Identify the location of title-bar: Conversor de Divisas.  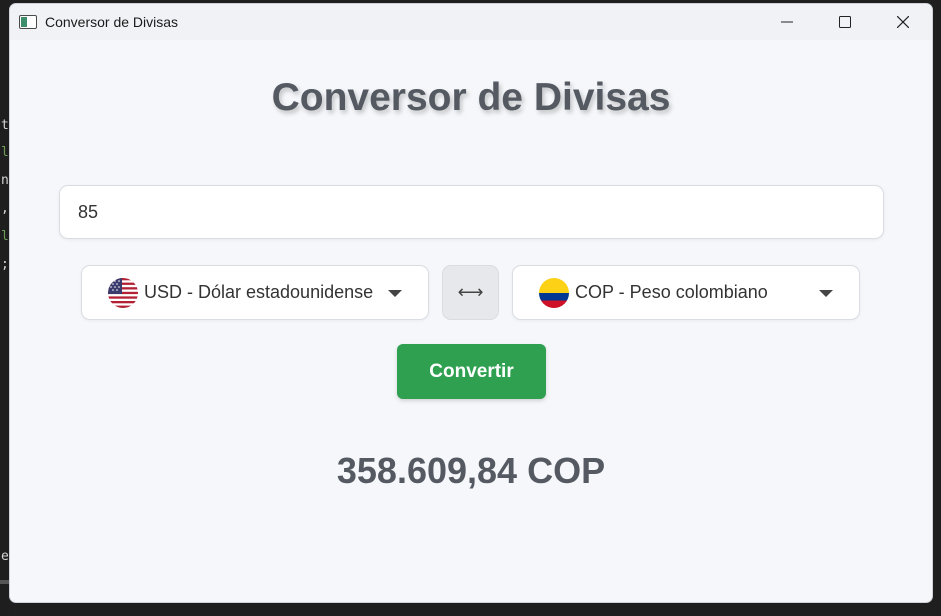
(471, 22).